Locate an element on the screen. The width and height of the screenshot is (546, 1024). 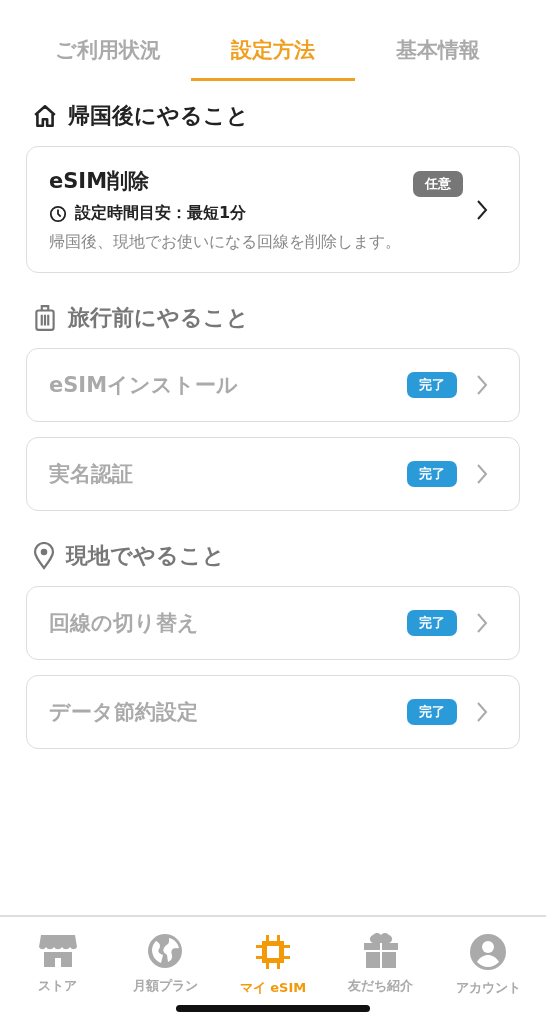
nav-tab: 友だち紹介 is located at coordinates (380, 965).